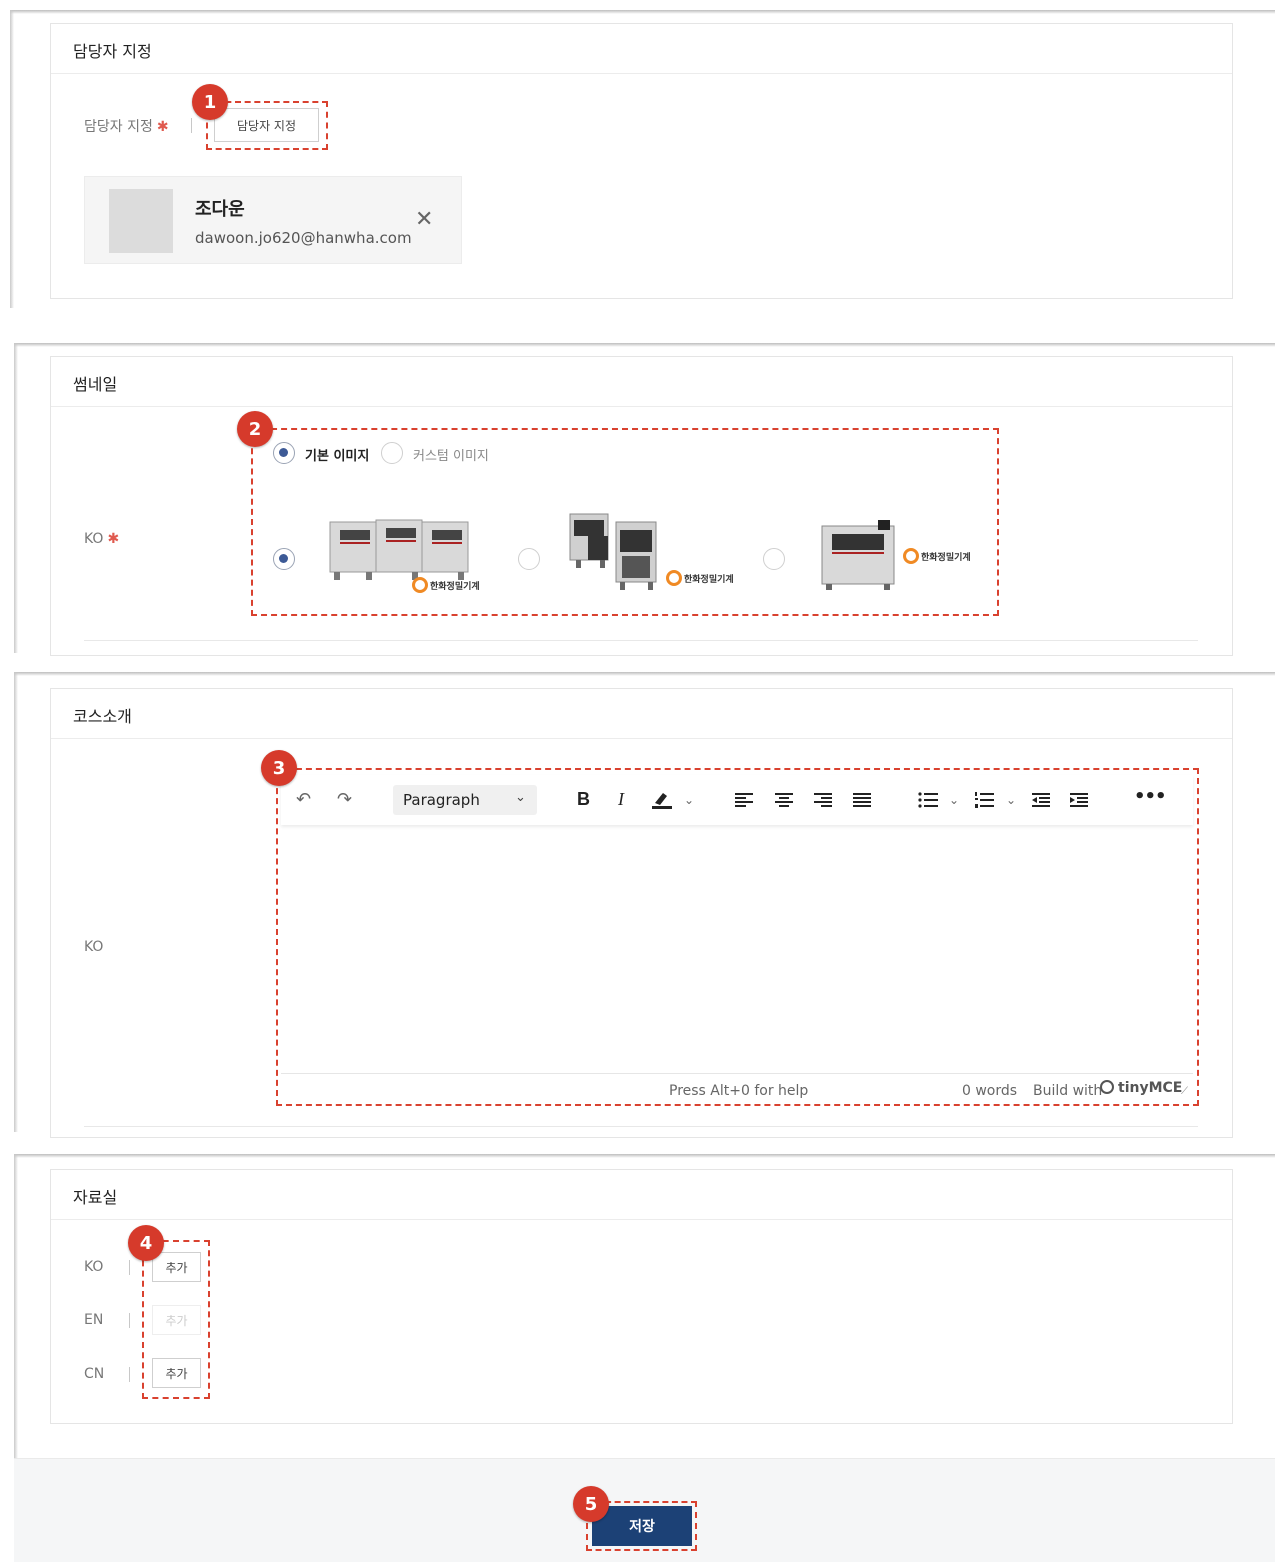 Image resolution: width=1275 pixels, height=1562 pixels. Describe the element at coordinates (591, 1504) in the screenshot. I see `annotation-badge-5: 5` at that location.